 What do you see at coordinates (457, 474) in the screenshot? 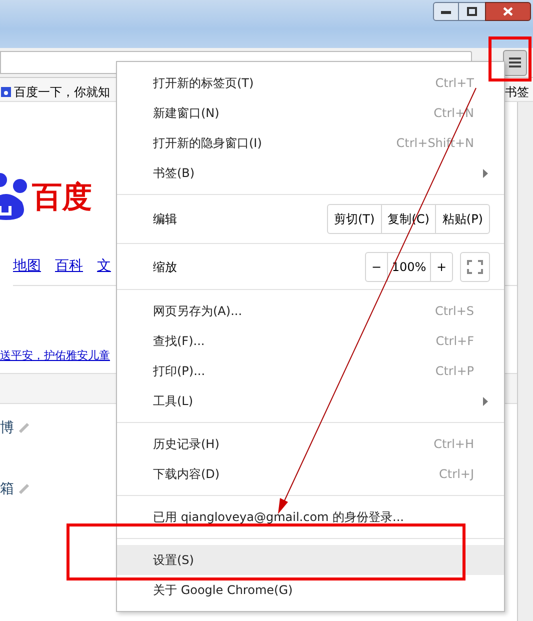
I see `shortcut-label: Ctrl+J` at bounding box center [457, 474].